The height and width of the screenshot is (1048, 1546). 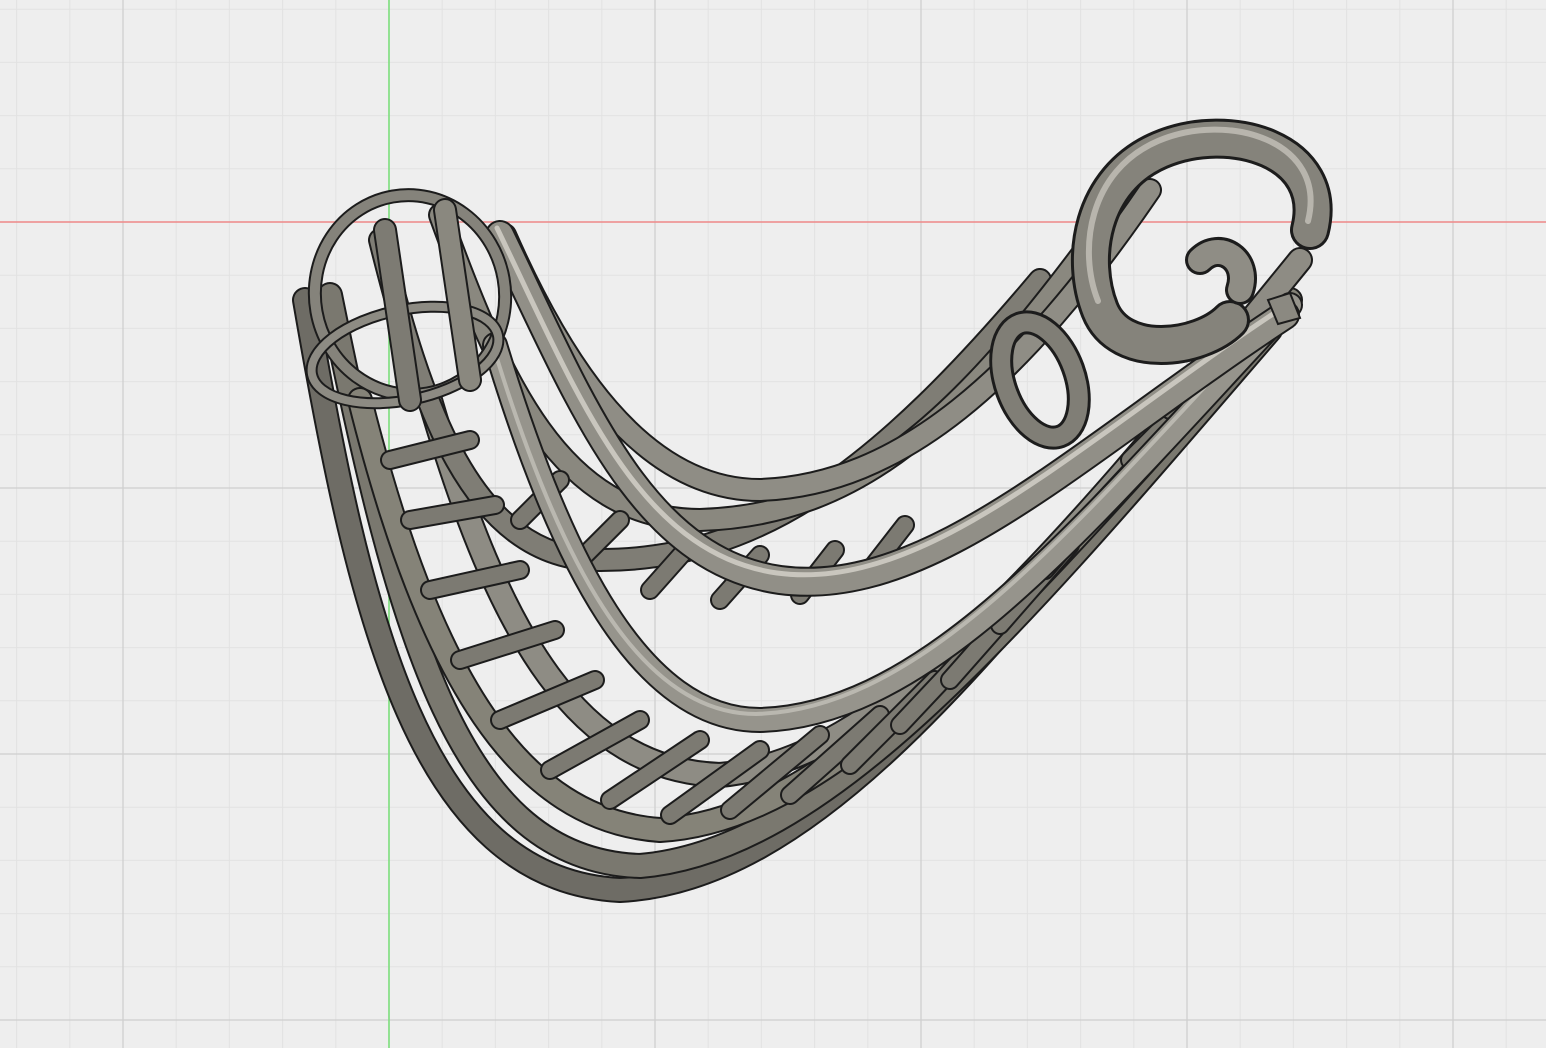 I want to click on ring, so click(x=1040, y=380).